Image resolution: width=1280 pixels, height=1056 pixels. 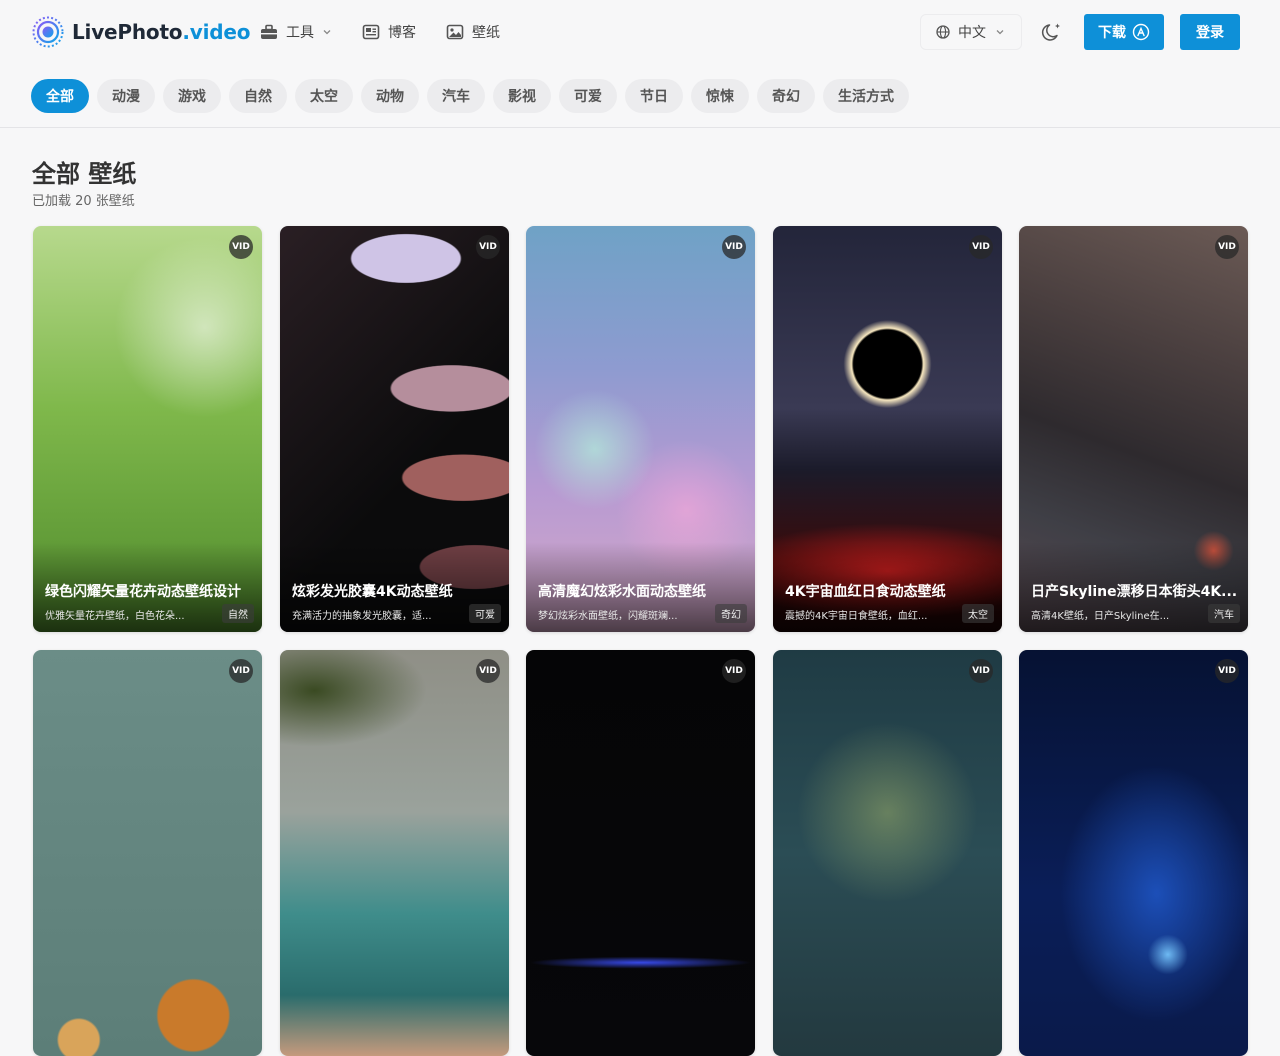 I want to click on download-button: 下载, so click(x=1124, y=32).